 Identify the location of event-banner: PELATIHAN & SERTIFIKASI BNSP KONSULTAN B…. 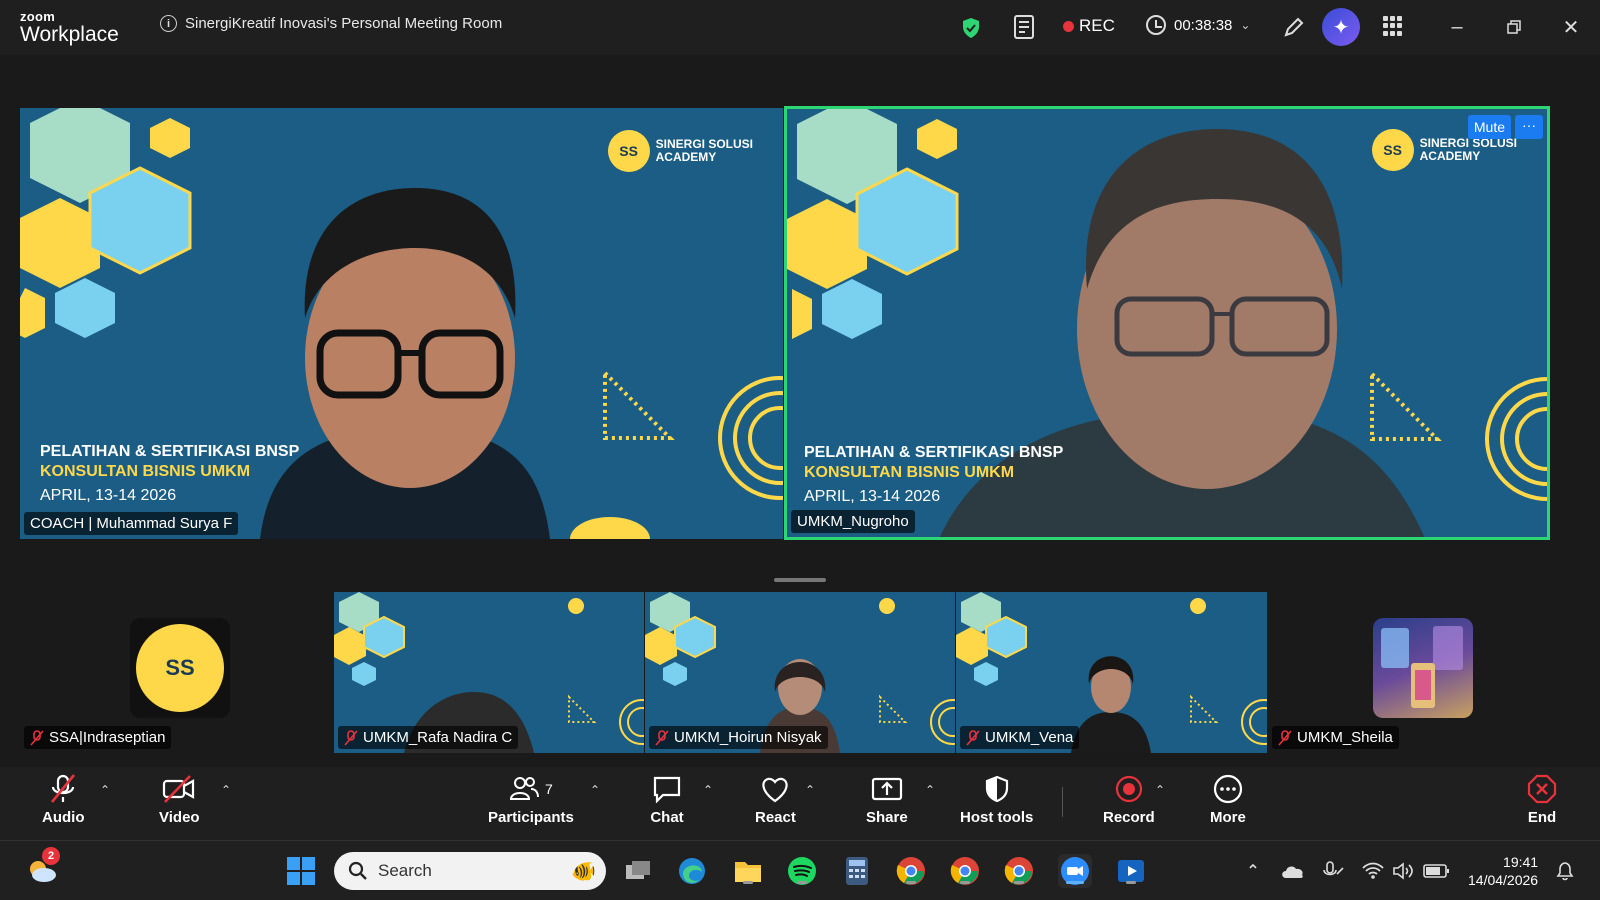
(169, 474).